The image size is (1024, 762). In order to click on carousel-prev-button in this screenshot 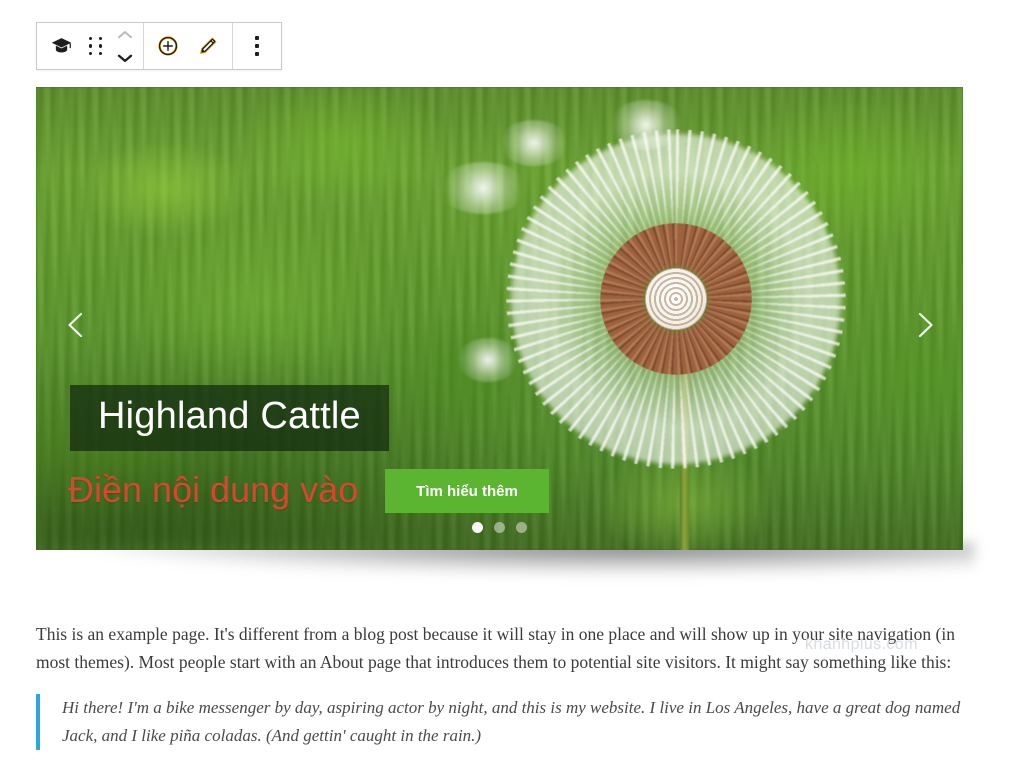, I will do `click(77, 325)`.